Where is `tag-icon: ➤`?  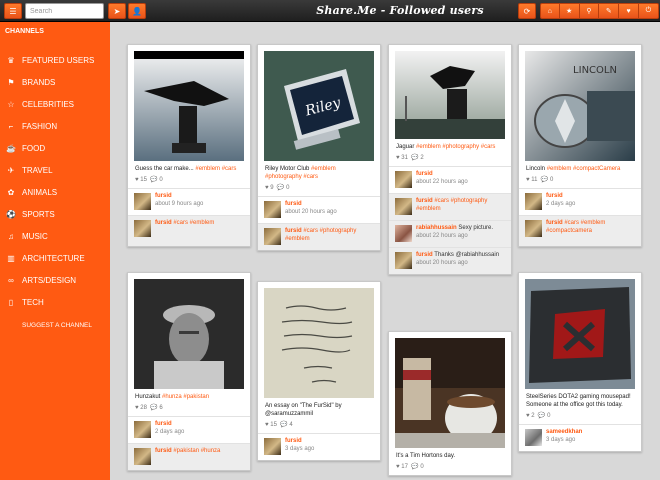
tag-icon: ➤ is located at coordinates (117, 11).